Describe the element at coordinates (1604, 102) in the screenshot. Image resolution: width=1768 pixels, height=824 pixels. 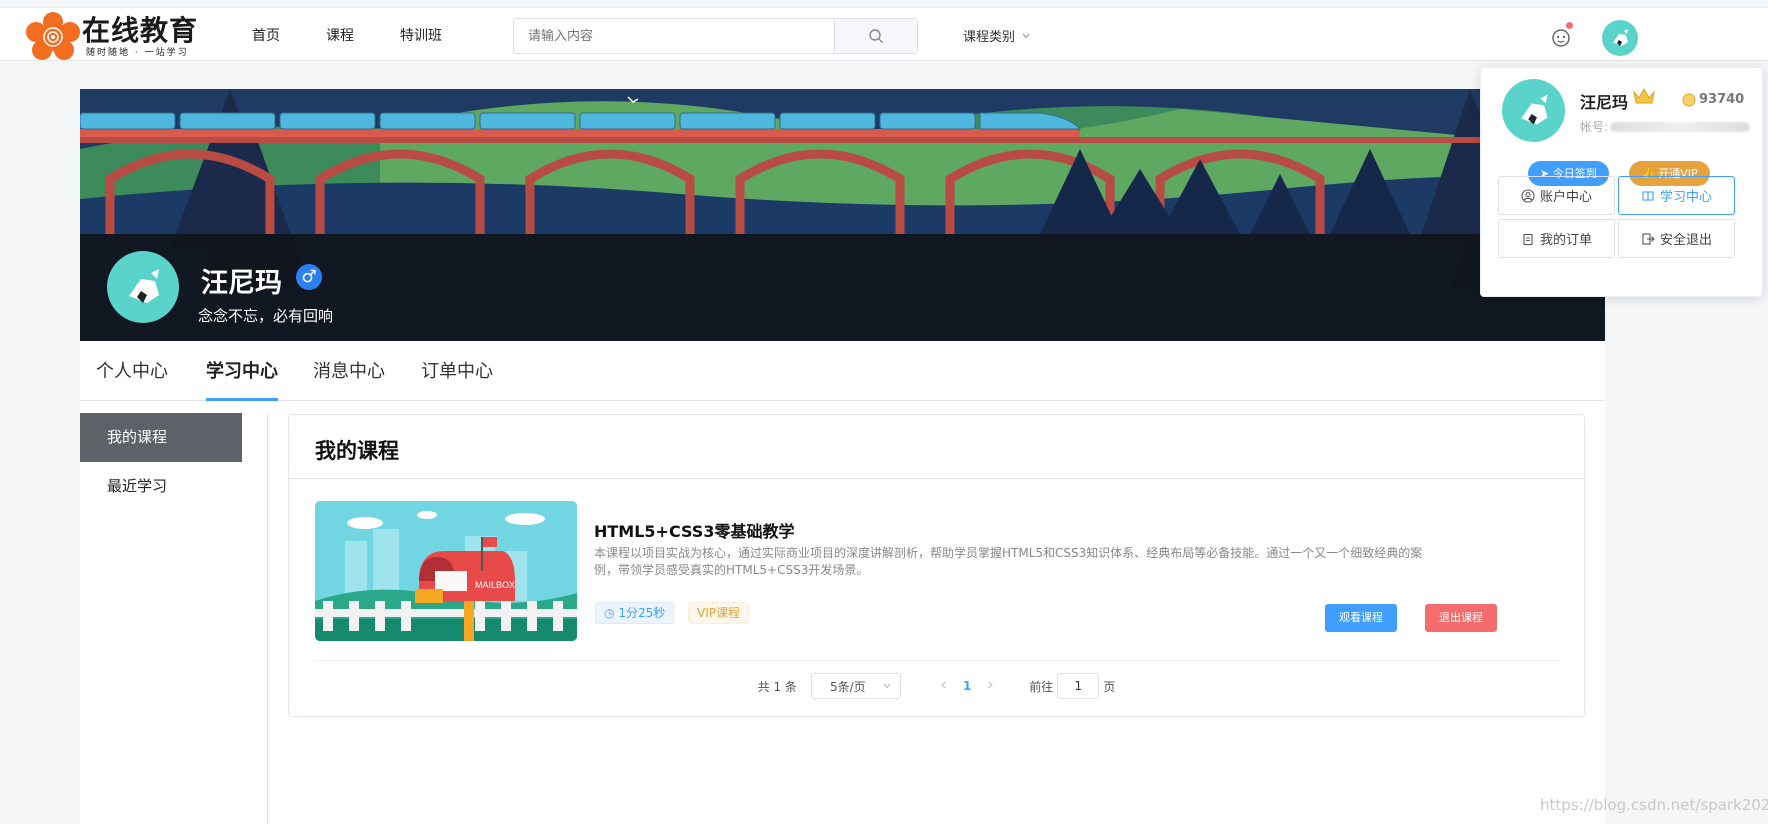
I see `dropdown-username: 汪尼玛` at that location.